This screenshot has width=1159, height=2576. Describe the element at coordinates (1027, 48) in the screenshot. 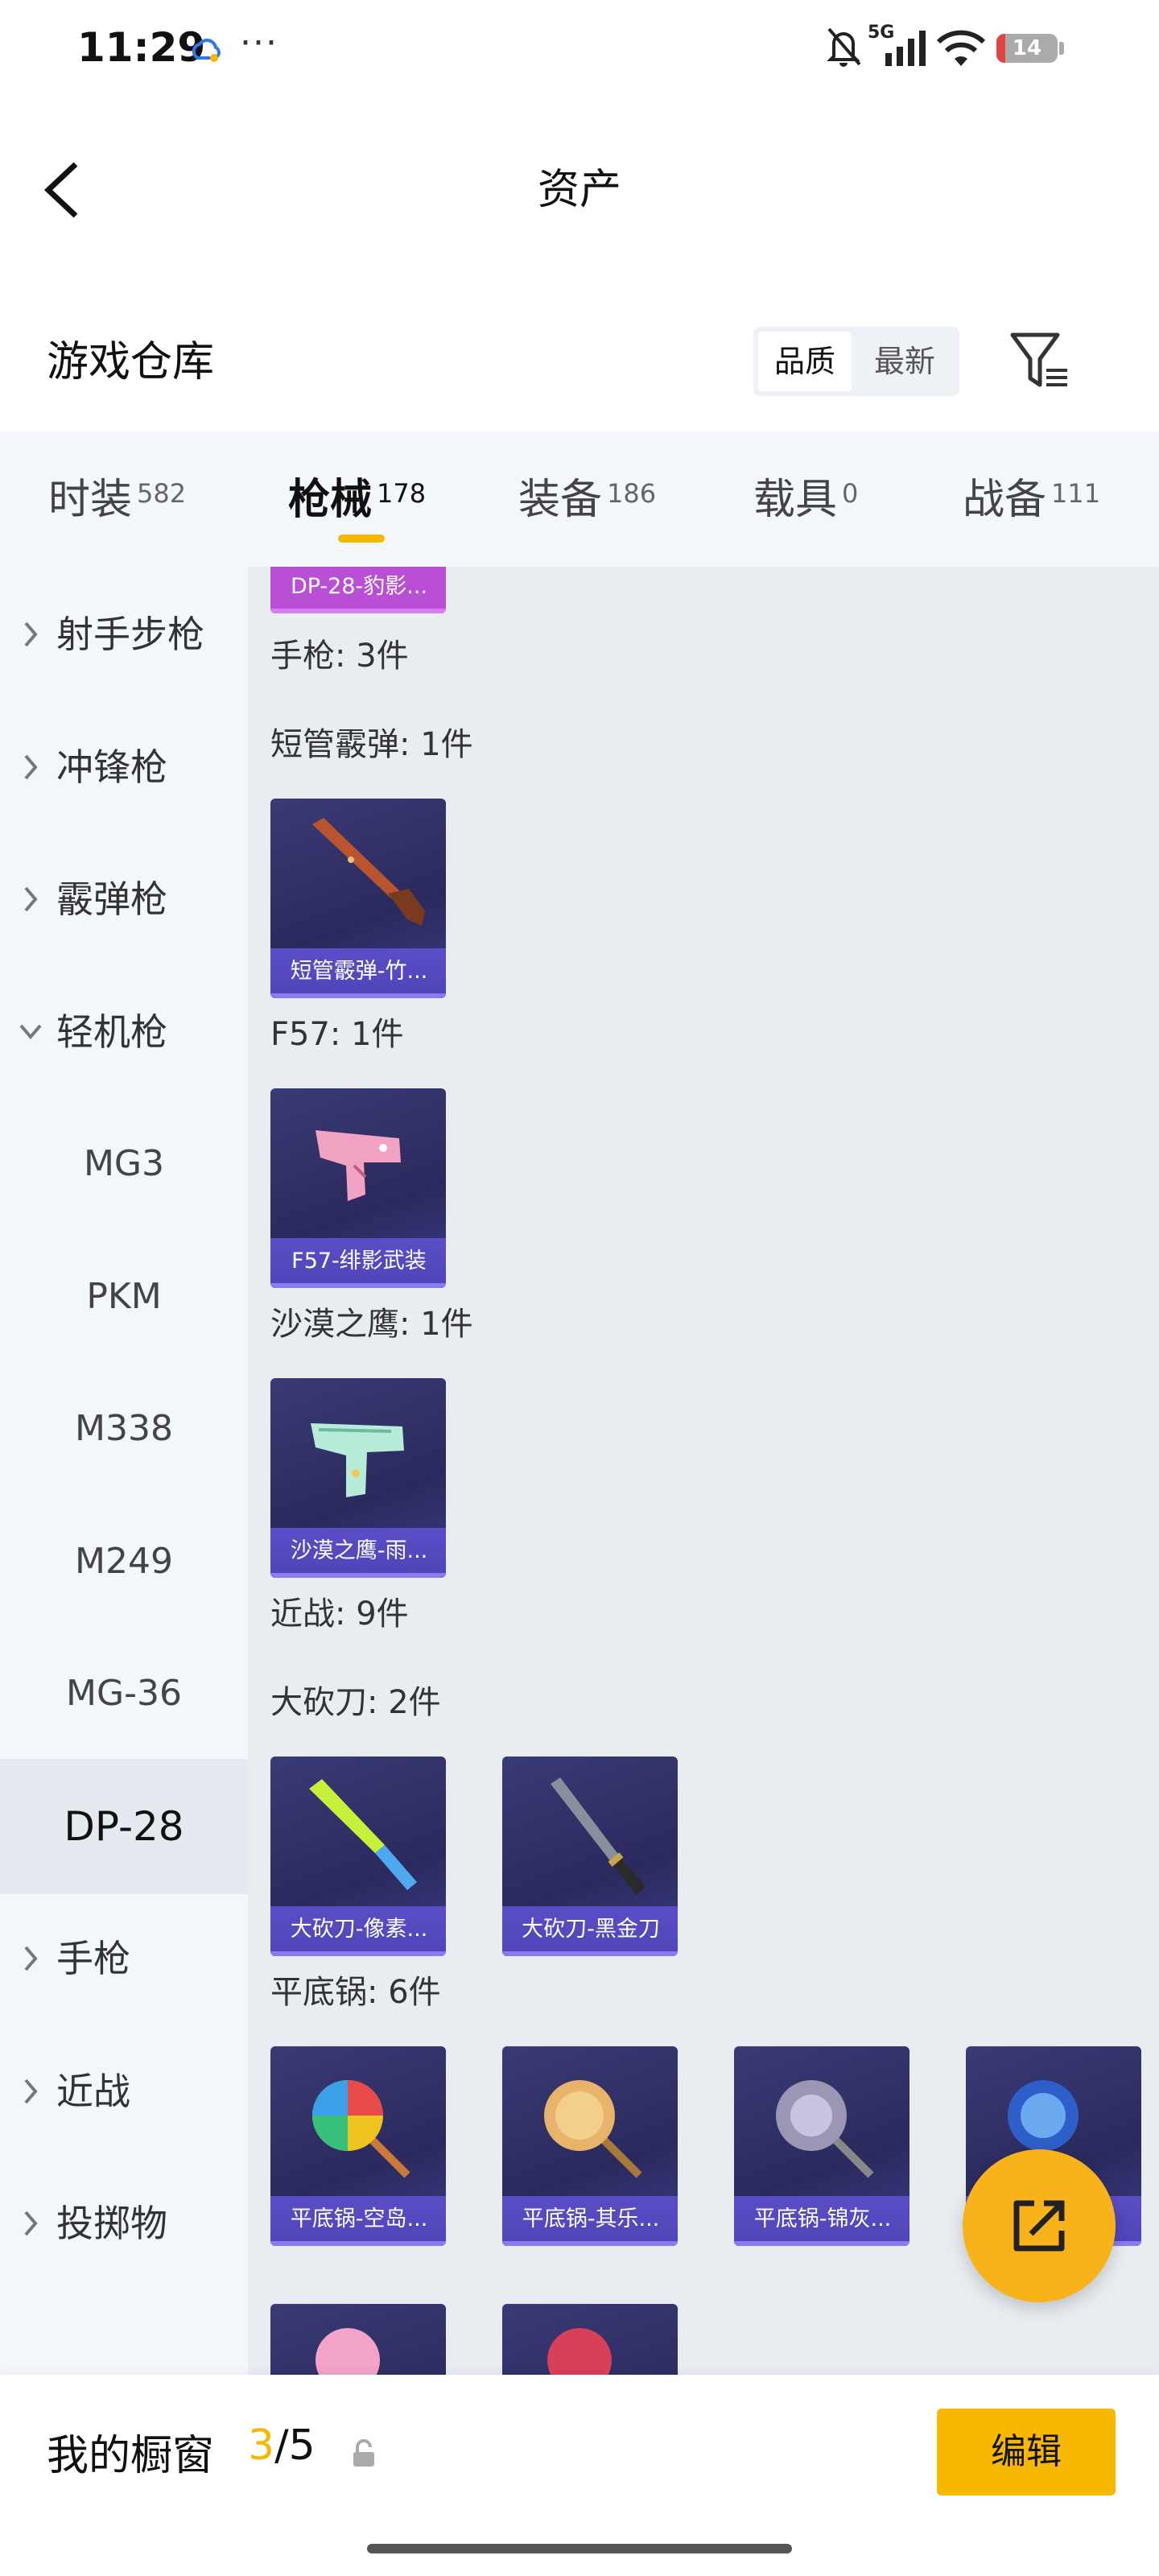

I see `battery-icon: 14` at that location.